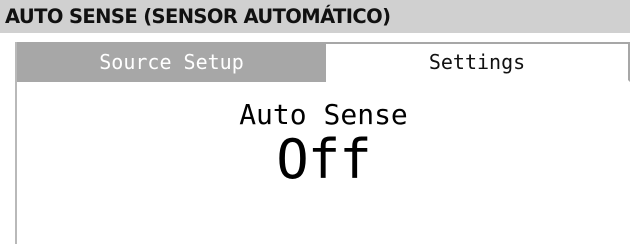 The image size is (630, 244). What do you see at coordinates (478, 62) in the screenshot?
I see `tab-settings: Settings` at bounding box center [478, 62].